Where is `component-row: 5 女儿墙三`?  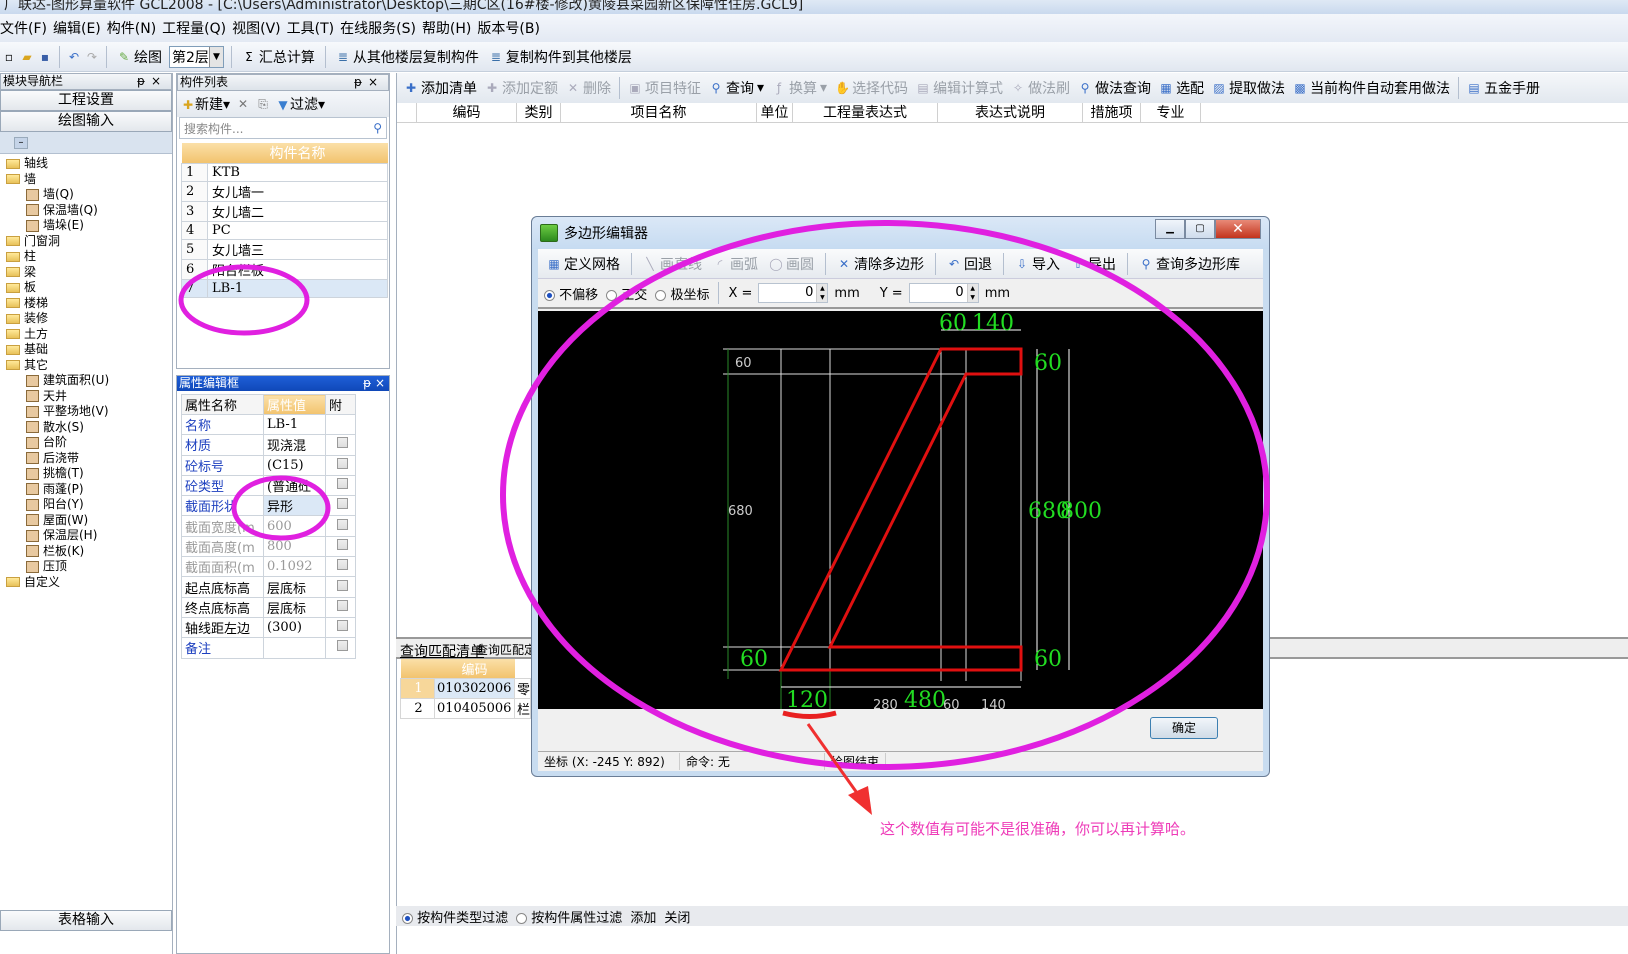
component-row: 5 女儿墙三 is located at coordinates (284, 249).